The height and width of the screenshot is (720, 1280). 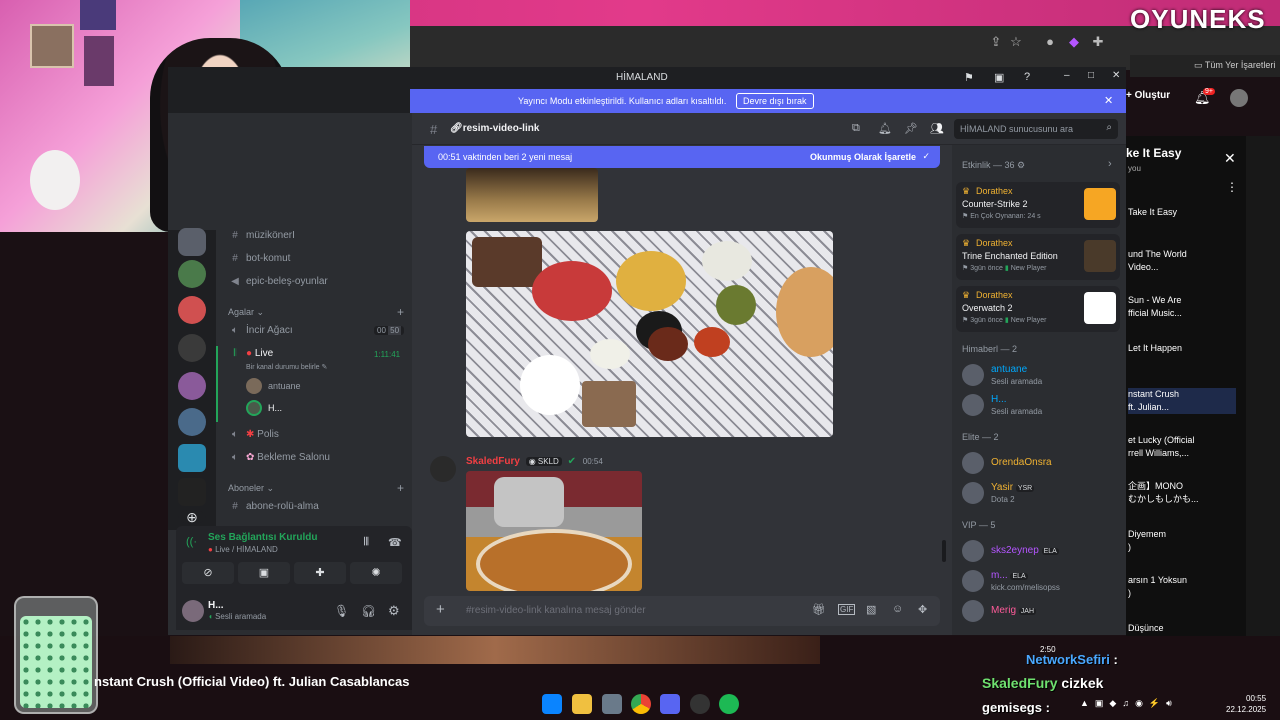 I want to click on more-options-icon: ⋮, so click(x=1232, y=187).